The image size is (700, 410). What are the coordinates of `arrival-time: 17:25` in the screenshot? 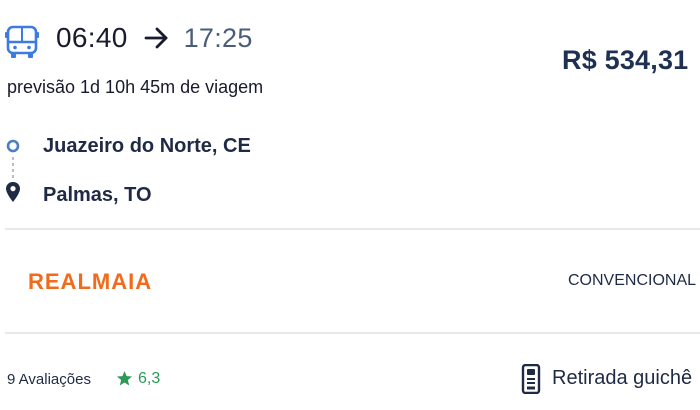 It's located at (218, 37).